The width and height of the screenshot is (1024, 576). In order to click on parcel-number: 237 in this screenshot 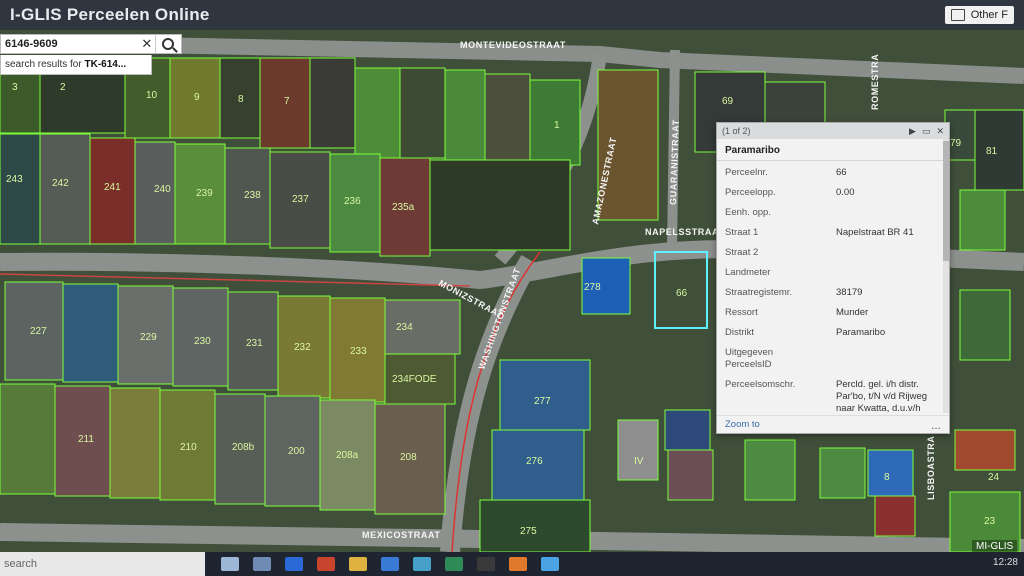, I will do `click(300, 199)`.